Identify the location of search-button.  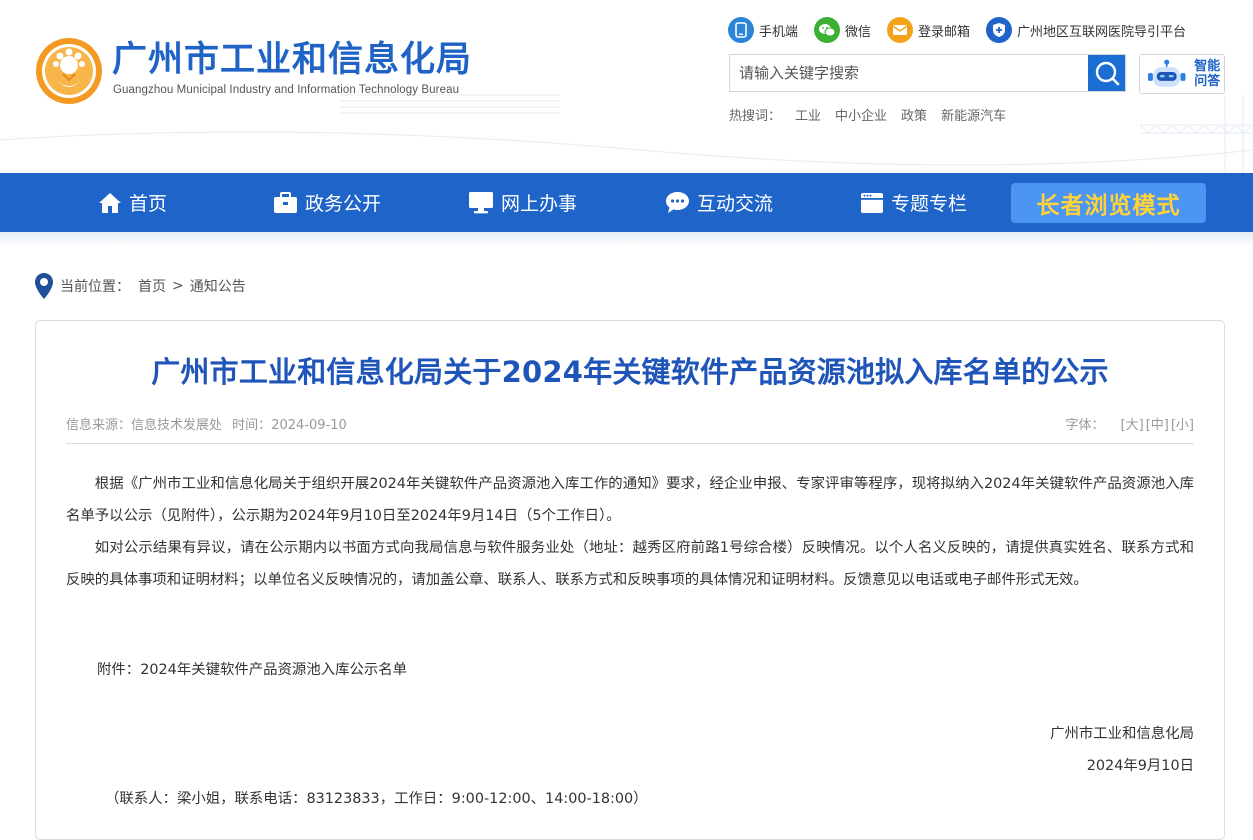
(1106, 73).